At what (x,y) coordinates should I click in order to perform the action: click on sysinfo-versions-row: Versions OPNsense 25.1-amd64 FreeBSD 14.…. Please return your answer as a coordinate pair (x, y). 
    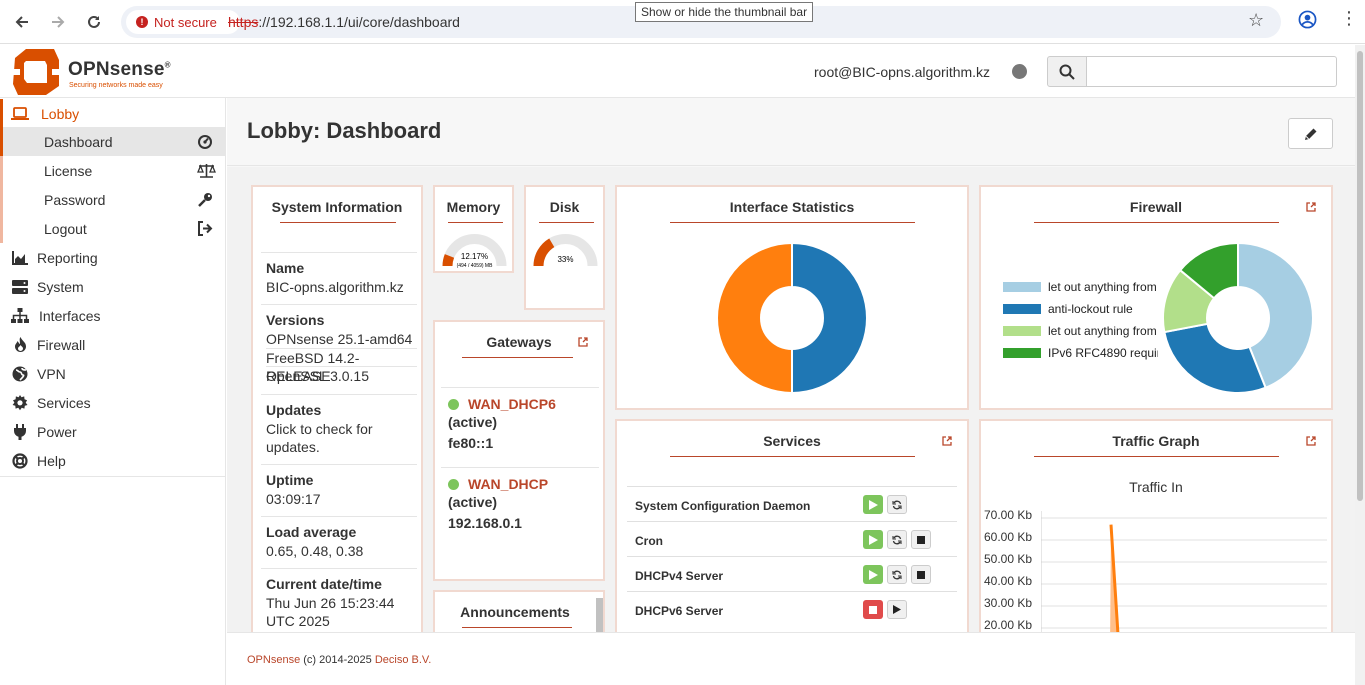
    Looking at the image, I should click on (339, 349).